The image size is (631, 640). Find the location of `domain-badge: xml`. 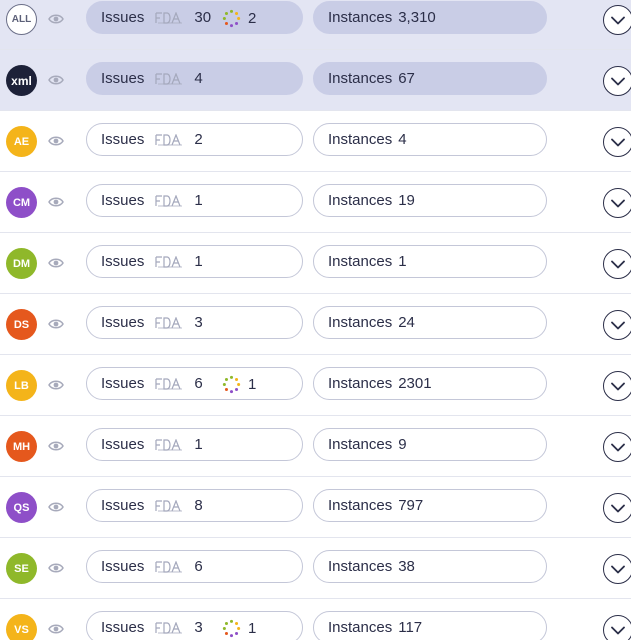

domain-badge: xml is located at coordinates (21, 80).